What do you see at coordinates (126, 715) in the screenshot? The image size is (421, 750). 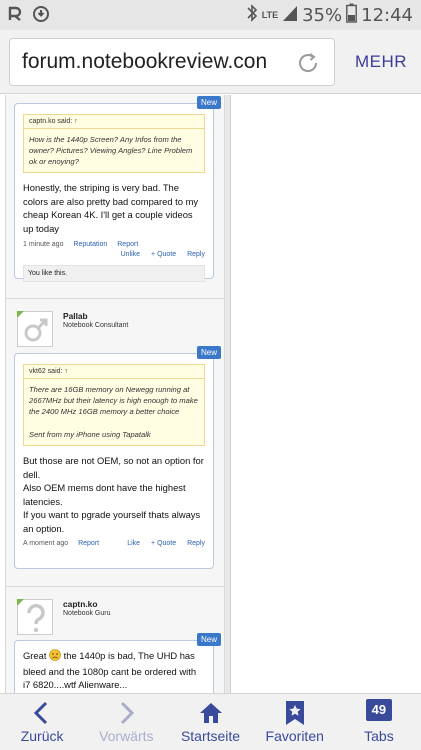 I see `forward-arrow-icon` at bounding box center [126, 715].